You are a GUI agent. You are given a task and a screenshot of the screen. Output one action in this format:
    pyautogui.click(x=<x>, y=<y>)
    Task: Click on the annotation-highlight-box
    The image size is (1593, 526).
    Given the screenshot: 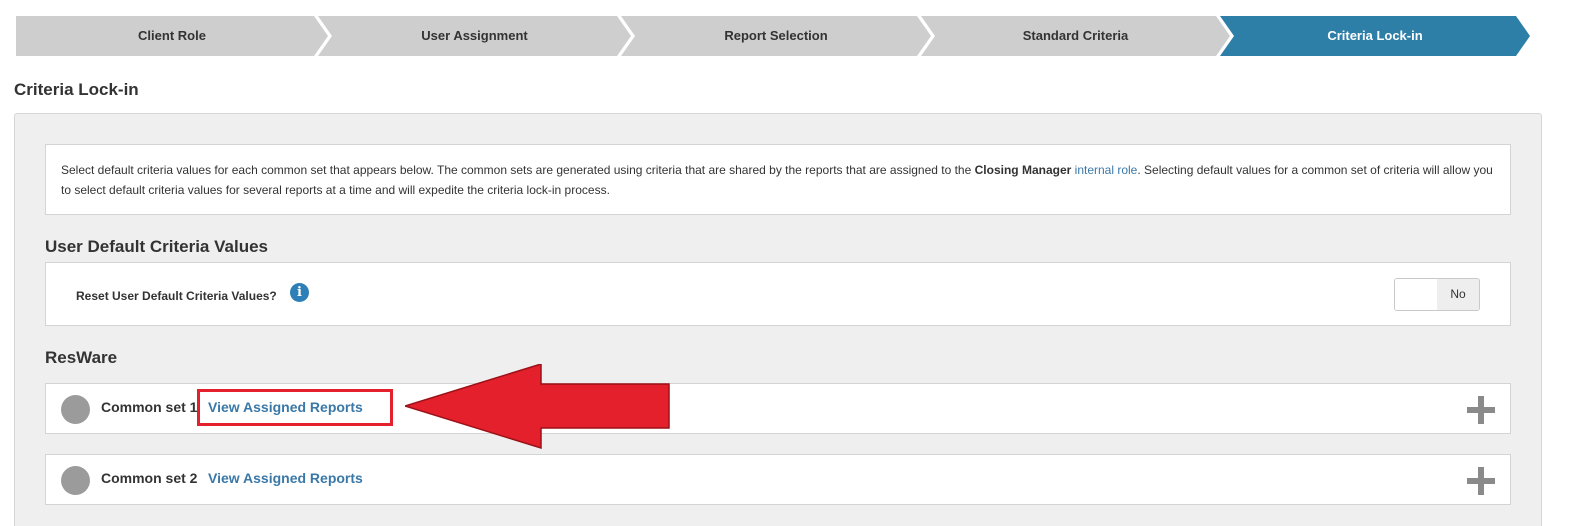 What is the action you would take?
    pyautogui.click(x=295, y=407)
    